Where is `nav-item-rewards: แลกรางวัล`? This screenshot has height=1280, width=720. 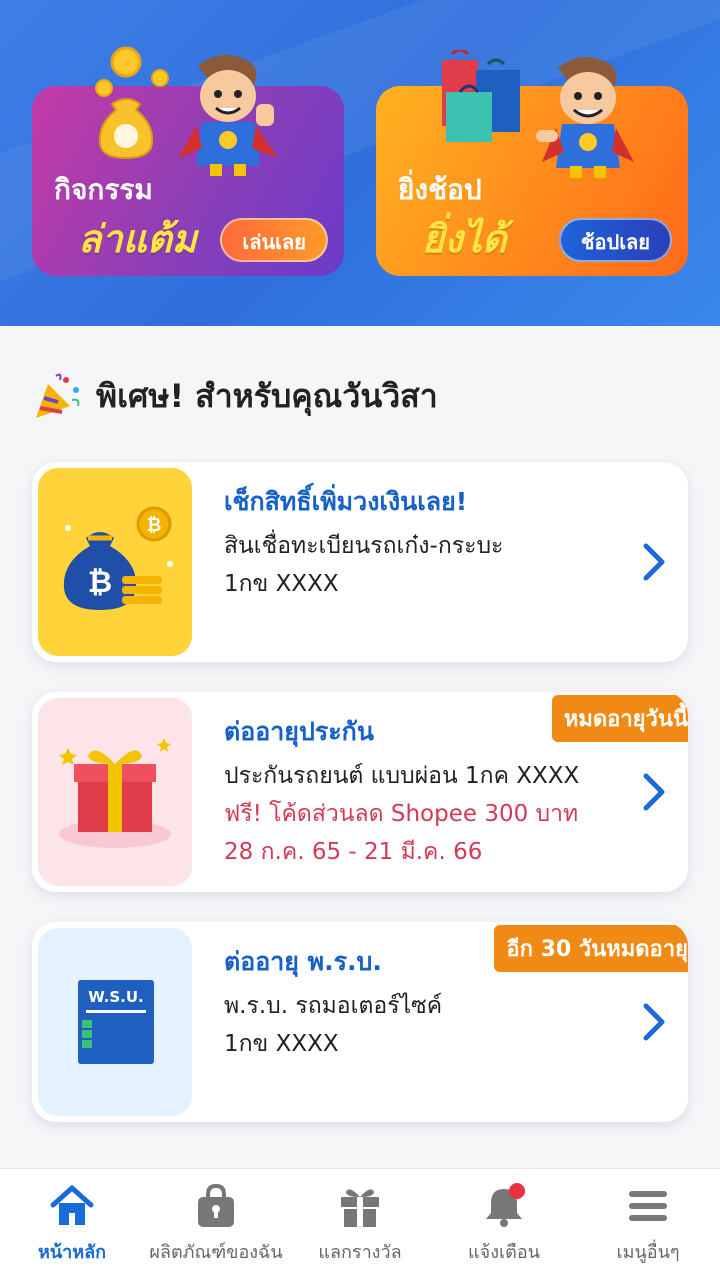 nav-item-rewards: แลกรางวัล is located at coordinates (360, 1224).